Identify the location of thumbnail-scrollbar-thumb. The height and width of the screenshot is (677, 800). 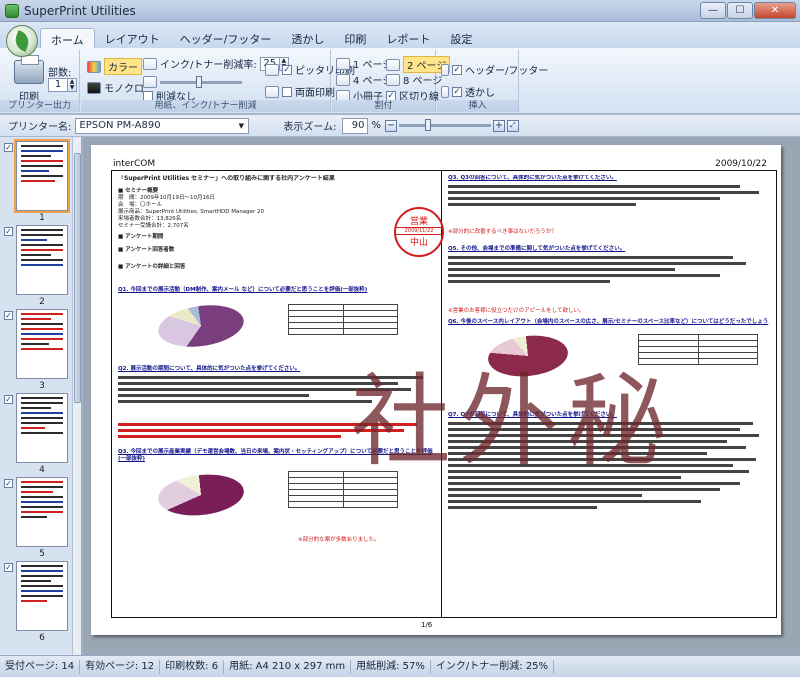
(77, 278).